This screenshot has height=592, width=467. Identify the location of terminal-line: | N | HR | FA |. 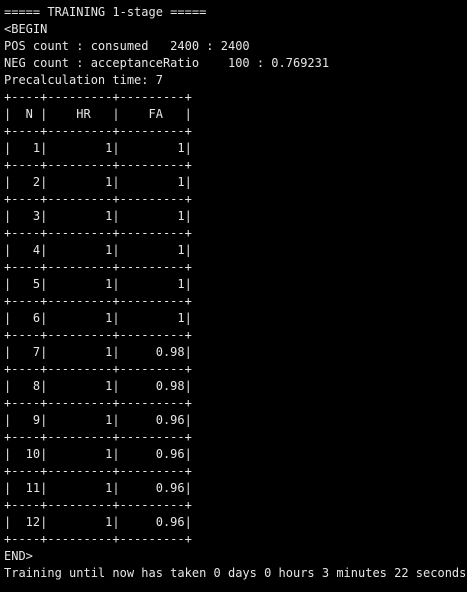
(98, 114).